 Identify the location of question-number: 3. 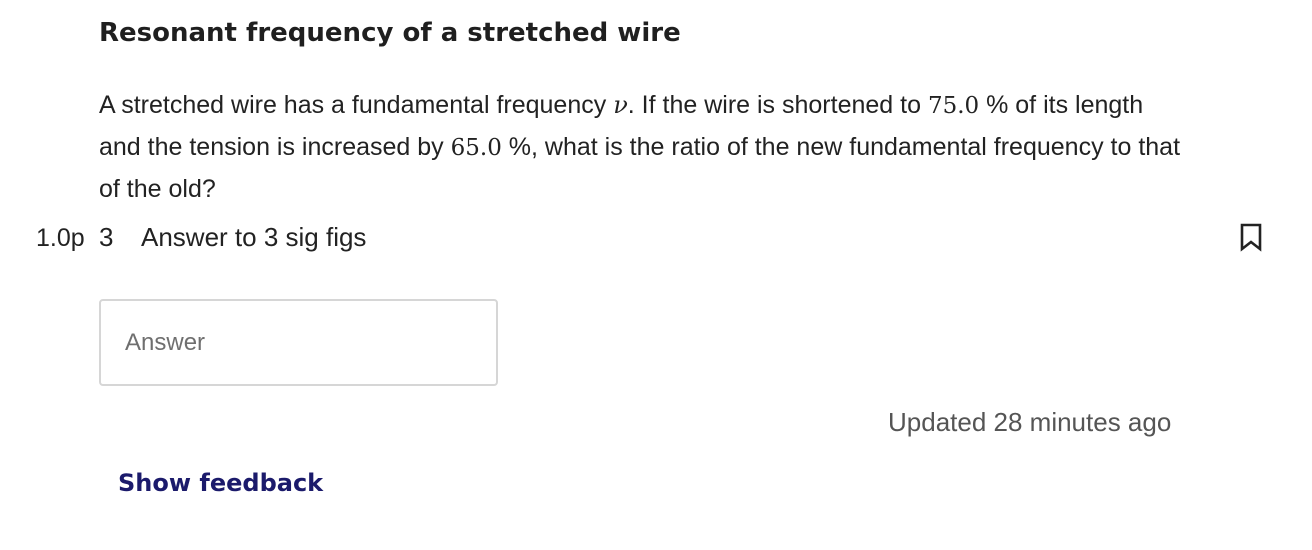
(106, 237).